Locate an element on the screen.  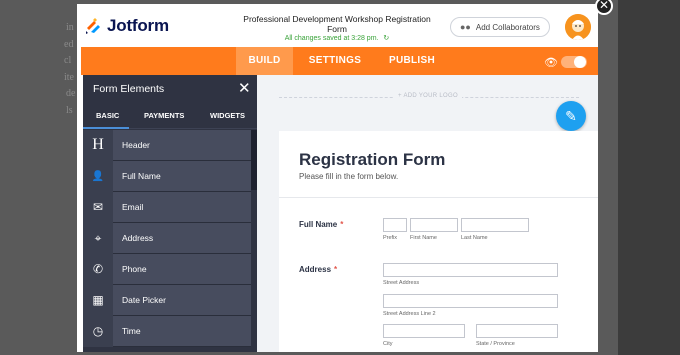
clock-icon: ◷ is located at coordinates (98, 331).